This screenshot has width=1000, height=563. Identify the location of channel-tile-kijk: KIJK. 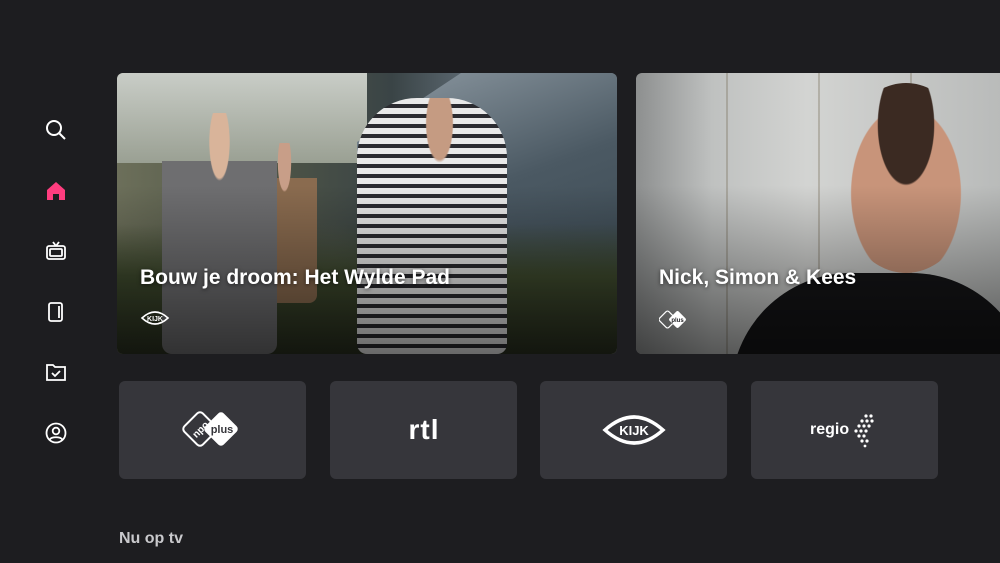
(633, 430).